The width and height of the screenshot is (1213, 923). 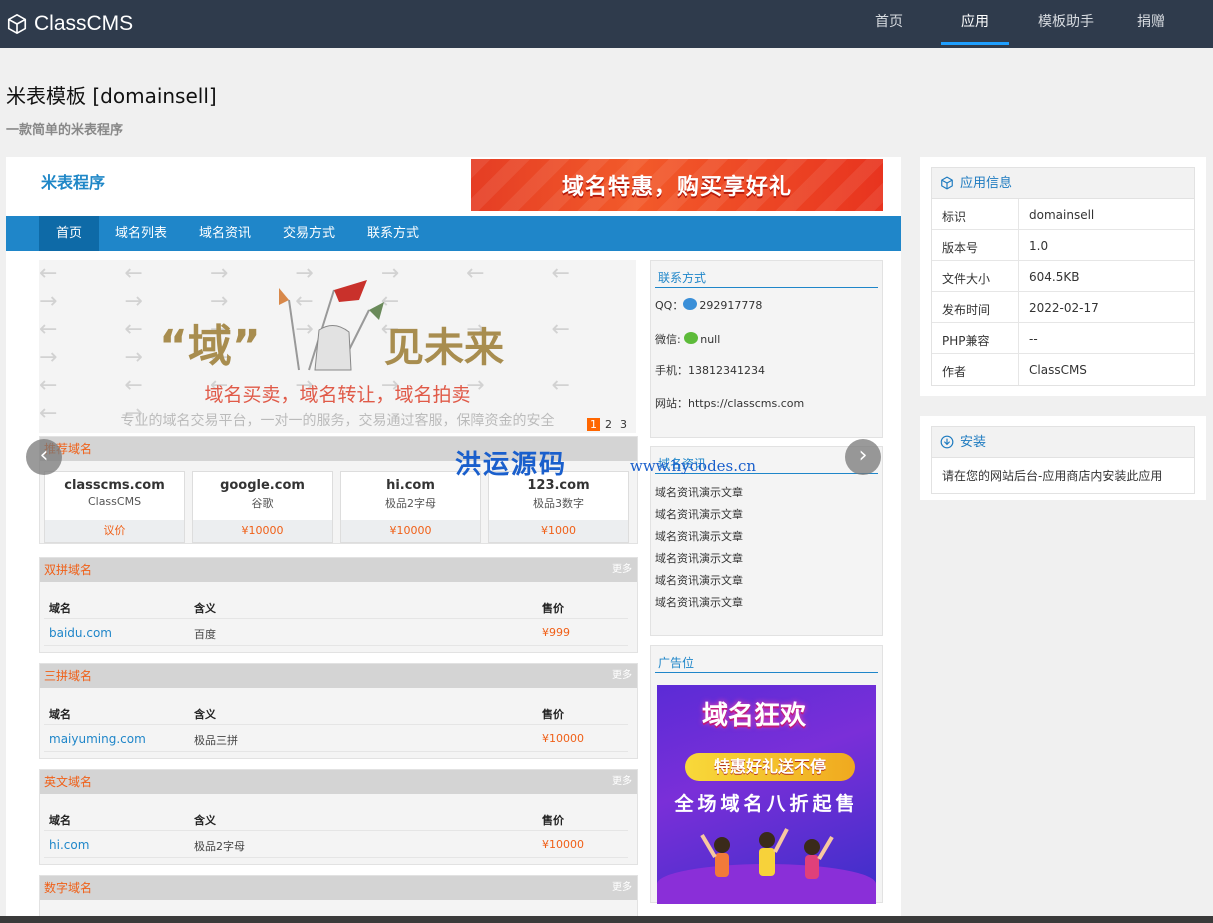 I want to click on ad-image: 域名狂欢 特惠好礼送不停 全场域名八折起售, so click(x=766, y=794).